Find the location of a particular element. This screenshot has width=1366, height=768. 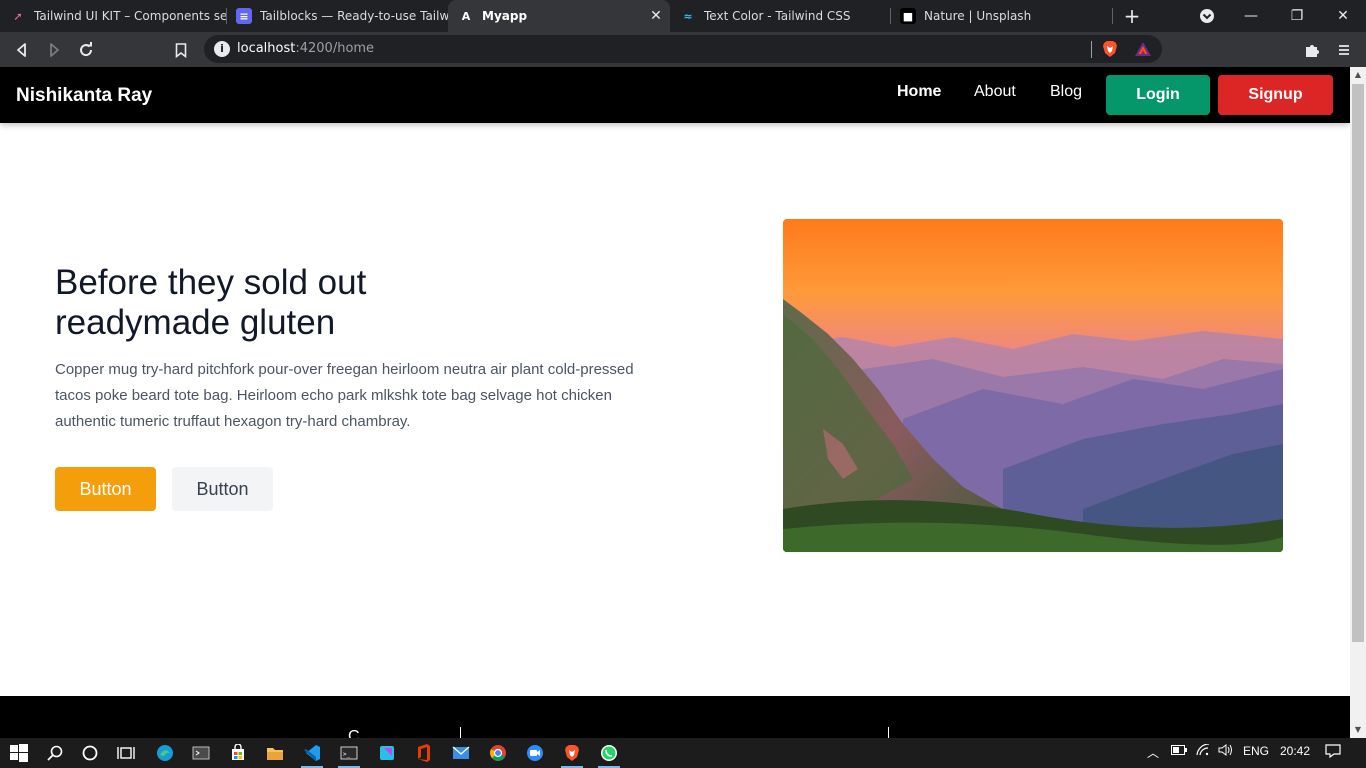

scroll-thumb is located at coordinates (1358, 363).